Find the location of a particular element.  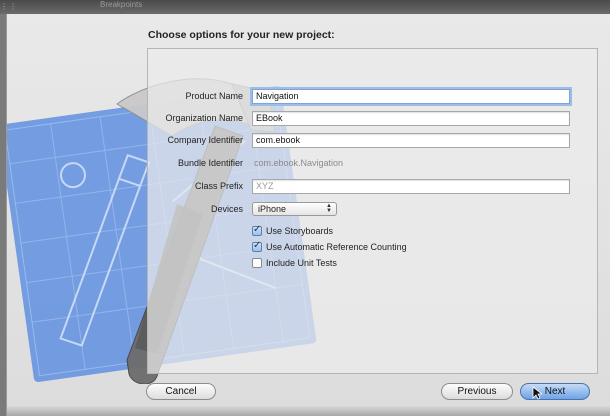

use-arc-row: Use Automatic Reference Counting is located at coordinates (329, 246).